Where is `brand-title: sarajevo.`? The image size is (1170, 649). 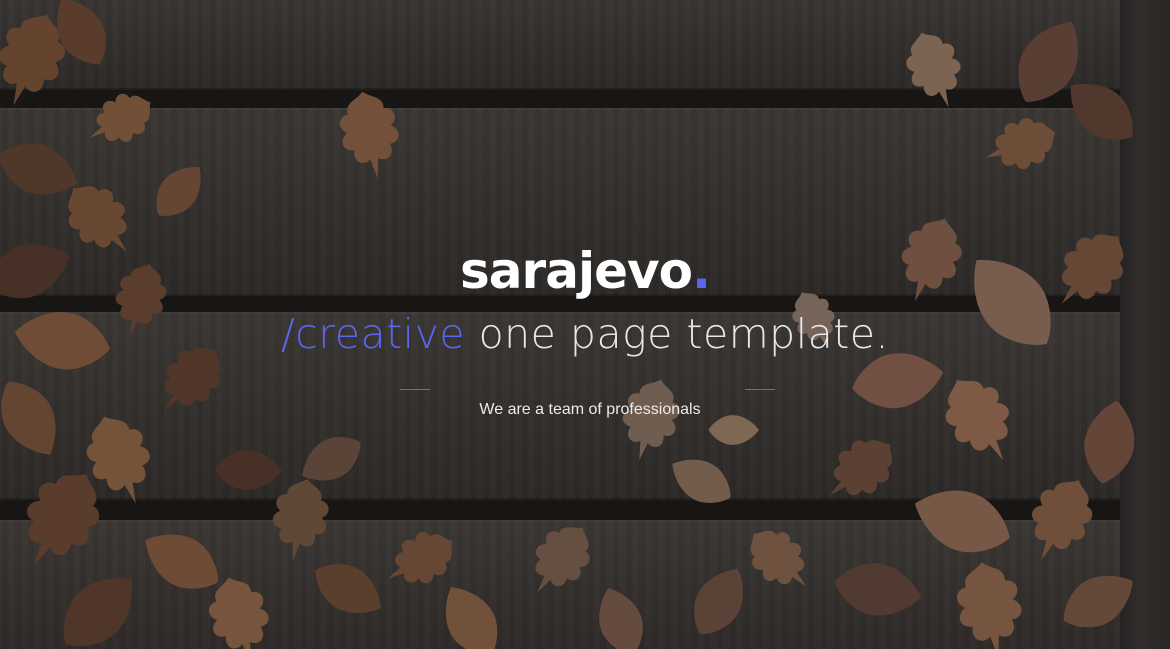 brand-title: sarajevo. is located at coordinates (585, 271).